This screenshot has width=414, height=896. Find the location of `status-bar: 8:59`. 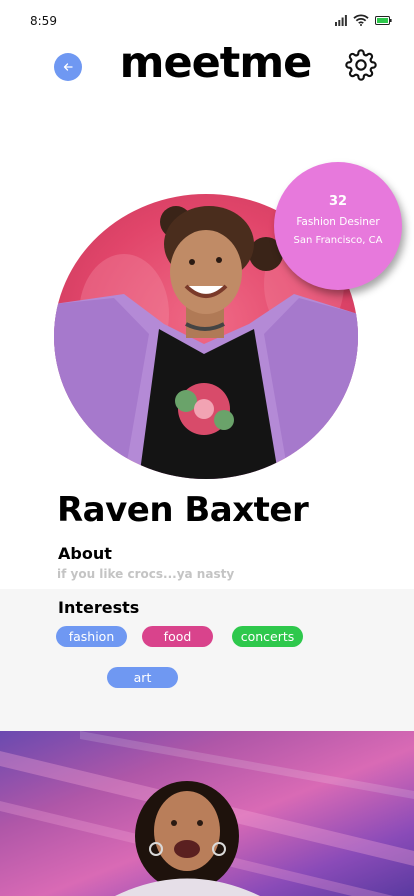

status-bar: 8:59 is located at coordinates (207, 20).